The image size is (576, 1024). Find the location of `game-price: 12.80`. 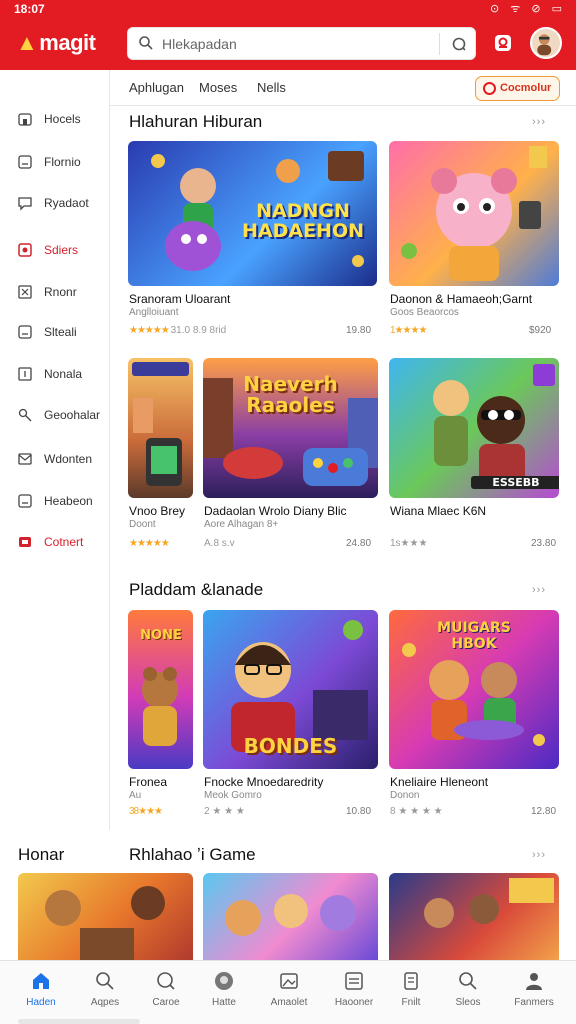

game-price: 12.80 is located at coordinates (544, 811).